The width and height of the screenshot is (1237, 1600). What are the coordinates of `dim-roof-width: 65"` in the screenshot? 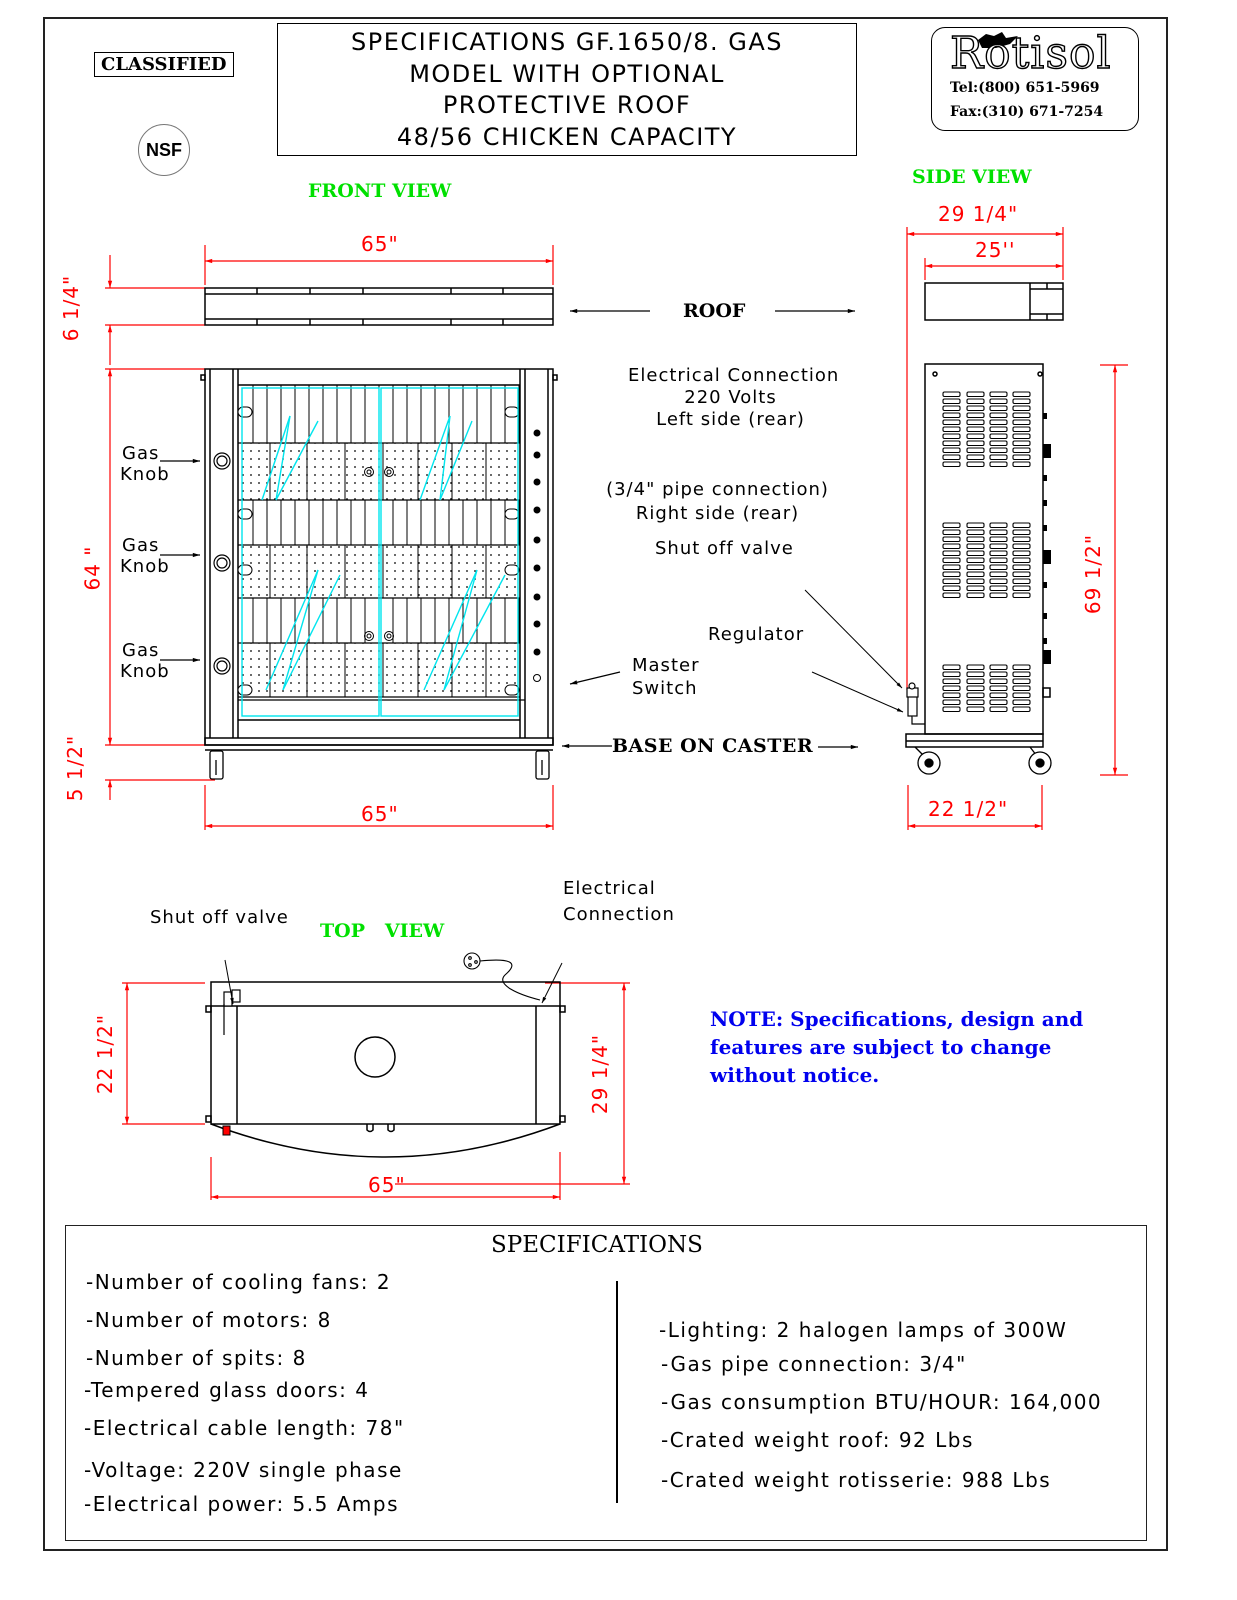 It's located at (380, 244).